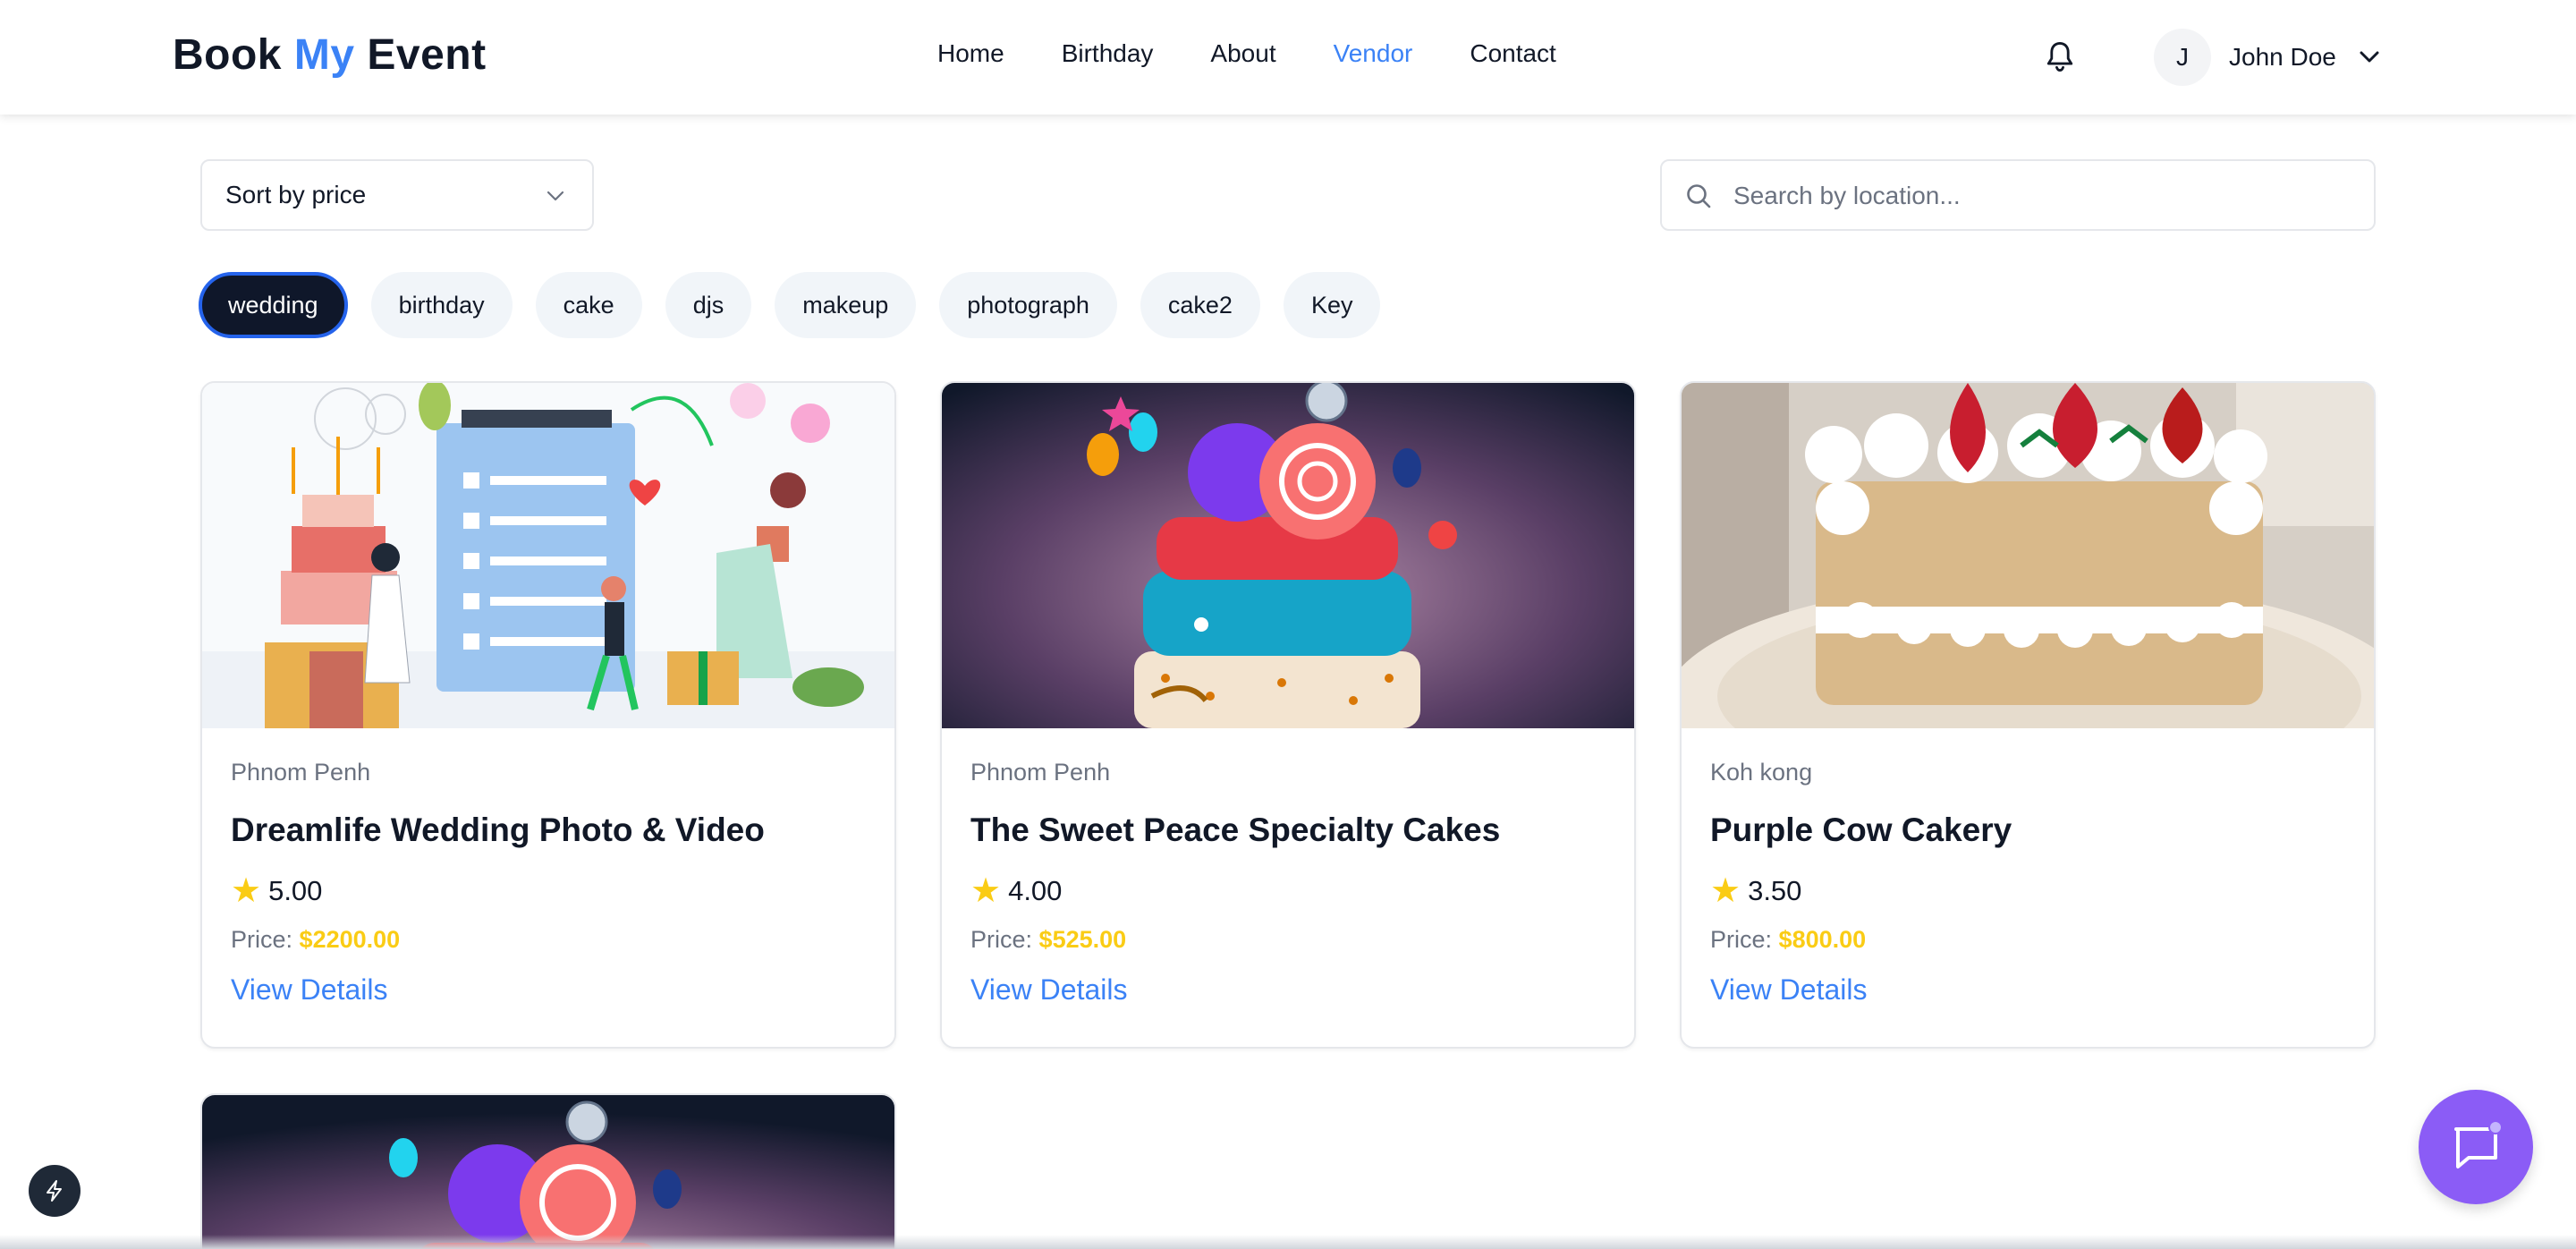 The image size is (2576, 1249). I want to click on category-chip-key: Key, so click(1332, 305).